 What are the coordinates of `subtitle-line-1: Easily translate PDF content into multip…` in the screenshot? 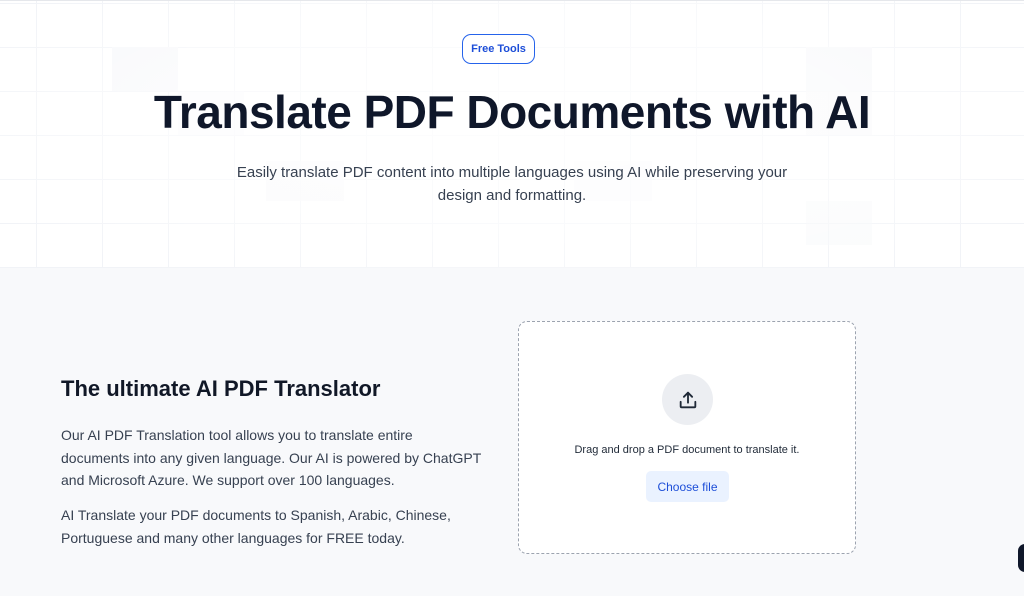 It's located at (512, 172).